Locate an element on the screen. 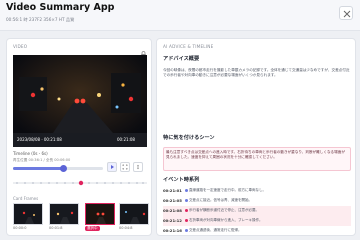 The width and height of the screenshot is (360, 240). seek-bar is located at coordinates (58, 168).